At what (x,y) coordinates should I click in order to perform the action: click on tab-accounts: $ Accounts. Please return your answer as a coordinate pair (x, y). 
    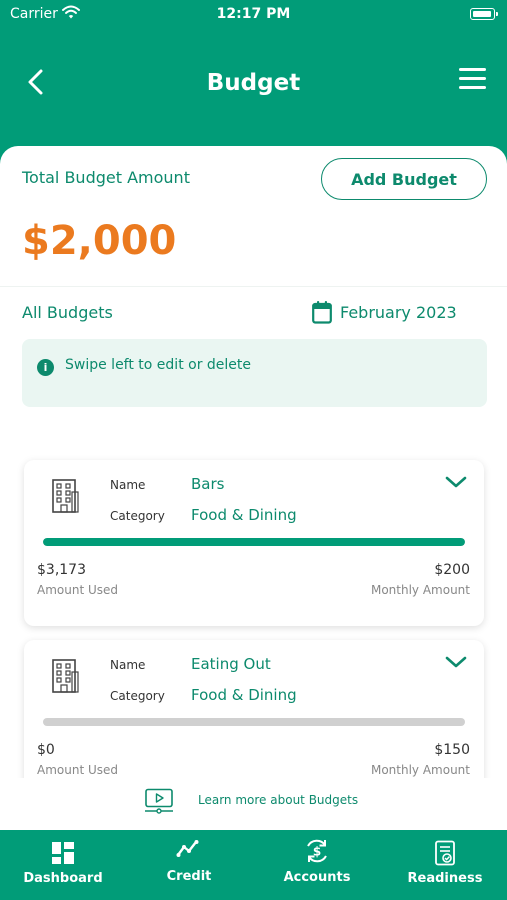
    Looking at the image, I should click on (317, 865).